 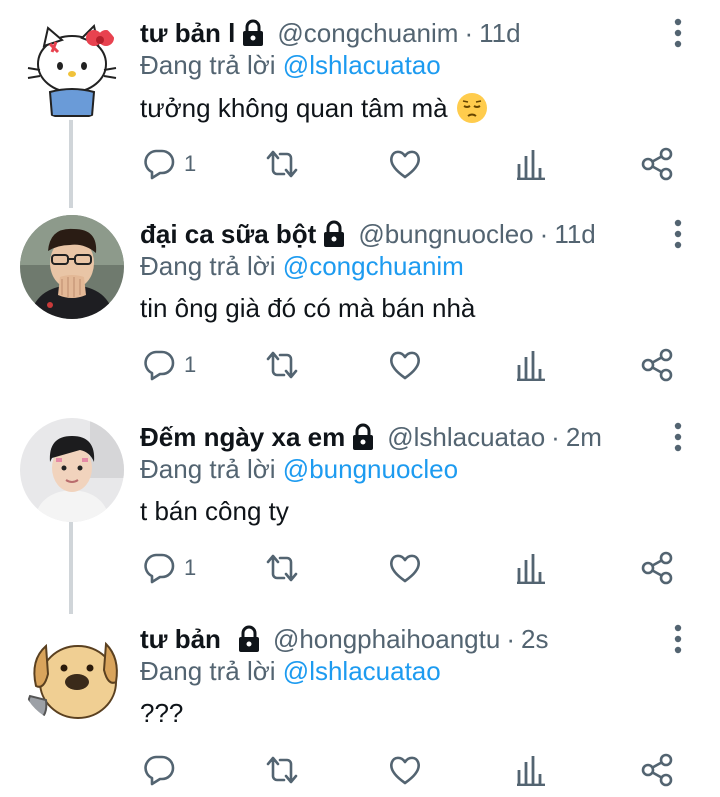 I want to click on tweet-text-content: ???, so click(x=162, y=713).